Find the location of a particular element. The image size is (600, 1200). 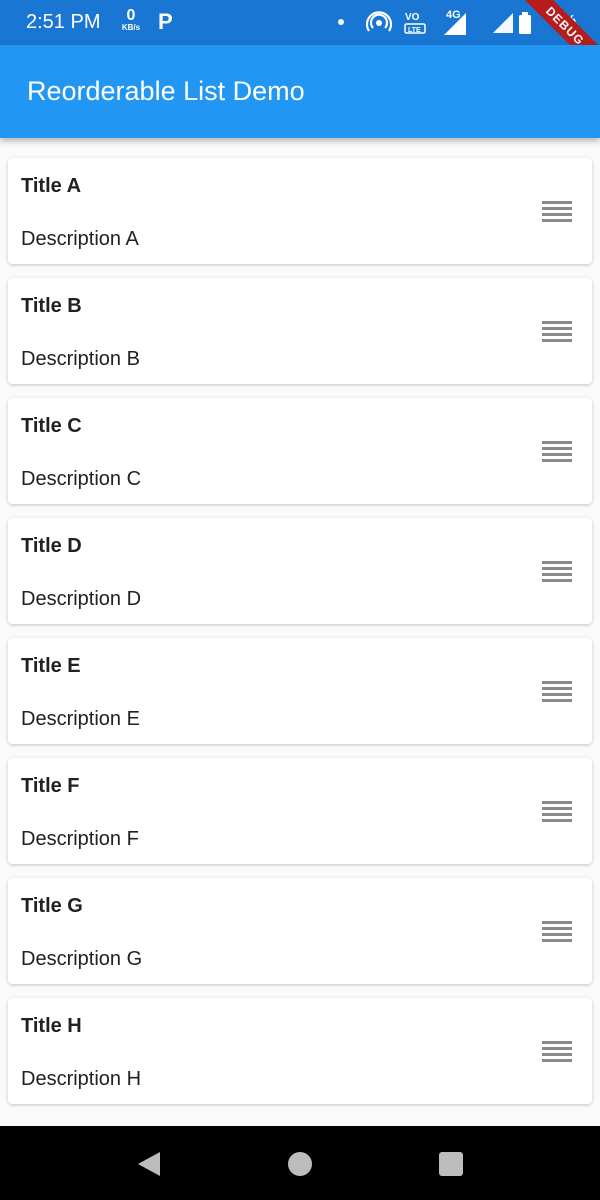

item-title: Title D is located at coordinates (51, 546).